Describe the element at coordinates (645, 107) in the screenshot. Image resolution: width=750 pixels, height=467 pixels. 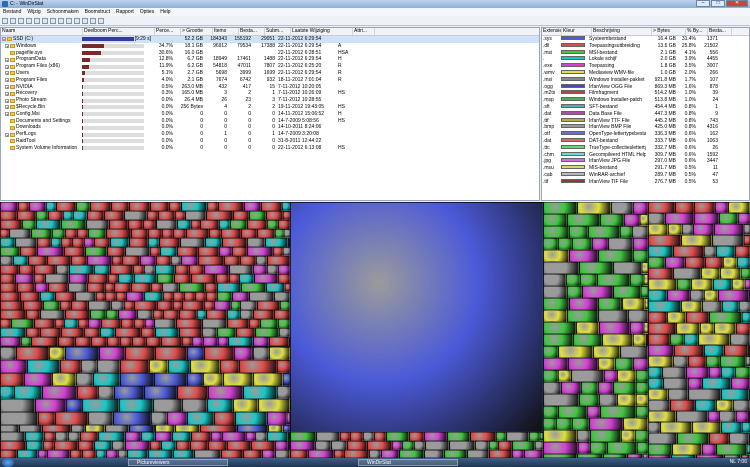
I see `ext-row: .sft SFT-bestand 454.4 MB 0.8% 1` at that location.